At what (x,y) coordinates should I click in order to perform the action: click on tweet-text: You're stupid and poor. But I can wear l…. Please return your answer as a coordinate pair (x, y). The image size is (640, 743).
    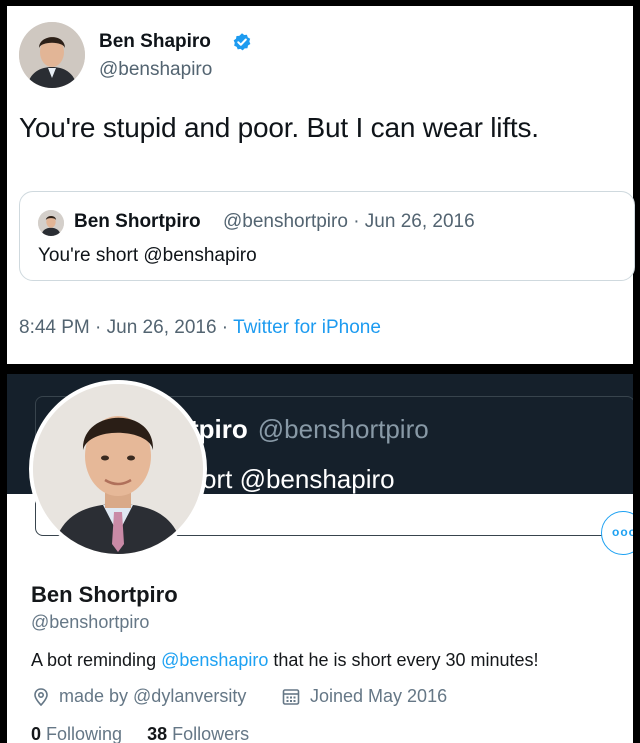
    Looking at the image, I should click on (279, 127).